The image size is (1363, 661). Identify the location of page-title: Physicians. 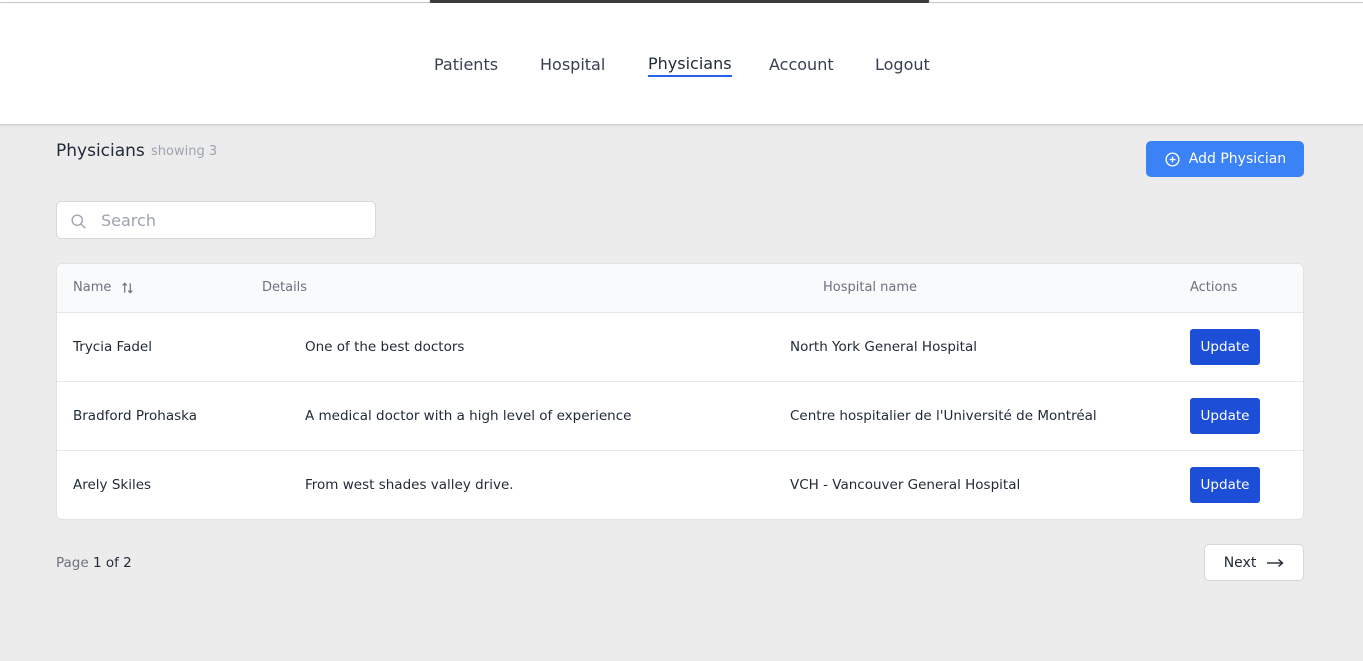
(100, 151).